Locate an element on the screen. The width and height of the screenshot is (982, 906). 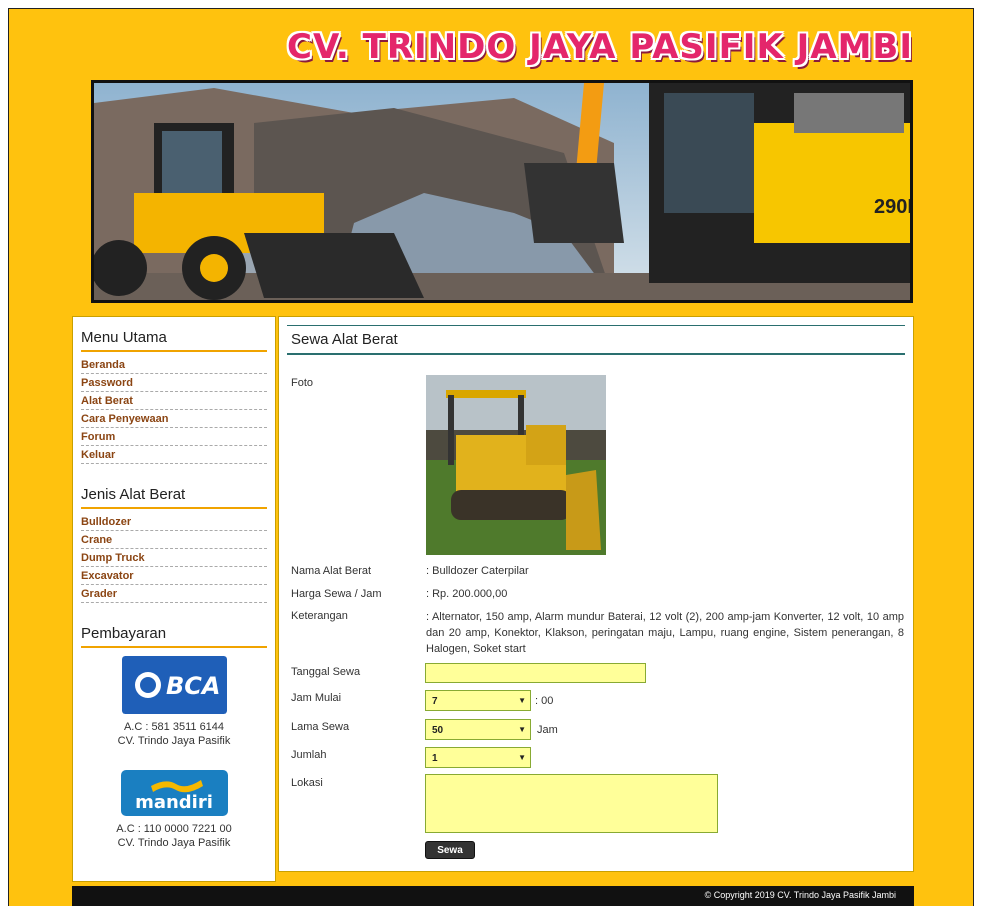
lama-sewa-label: Lama Sewa is located at coordinates (320, 727).